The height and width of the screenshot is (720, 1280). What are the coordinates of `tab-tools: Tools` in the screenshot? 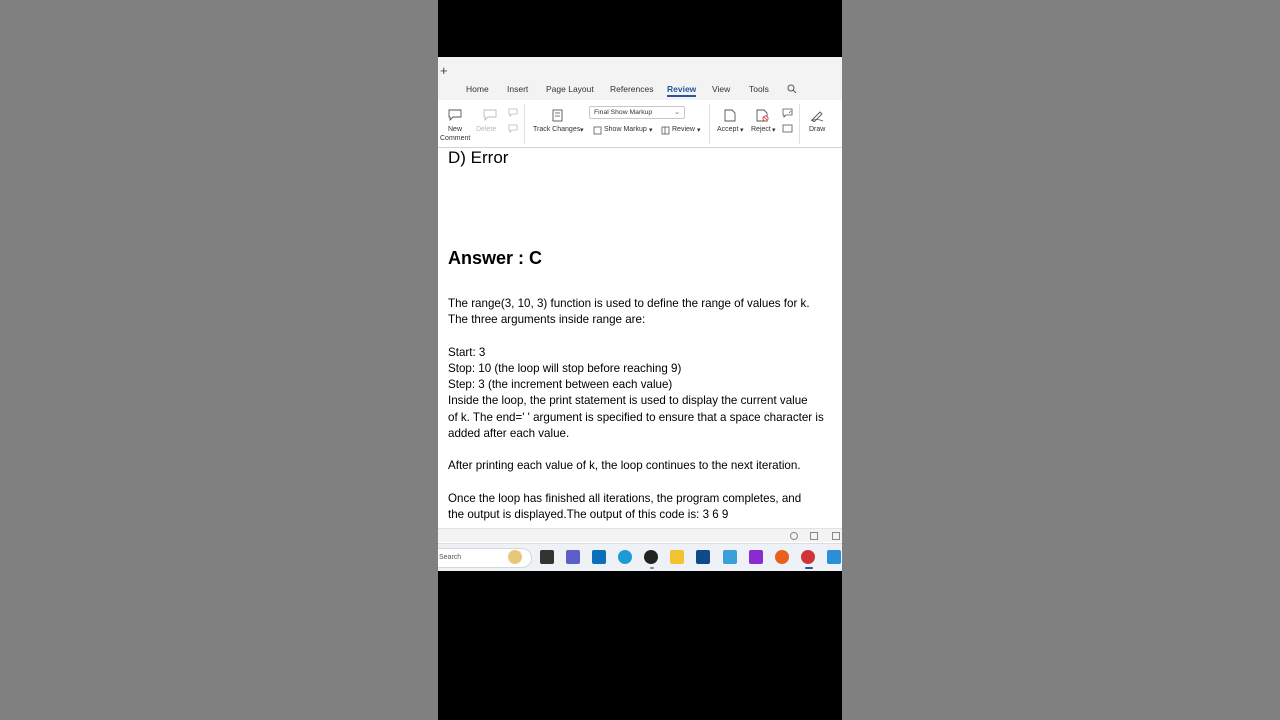 It's located at (759, 89).